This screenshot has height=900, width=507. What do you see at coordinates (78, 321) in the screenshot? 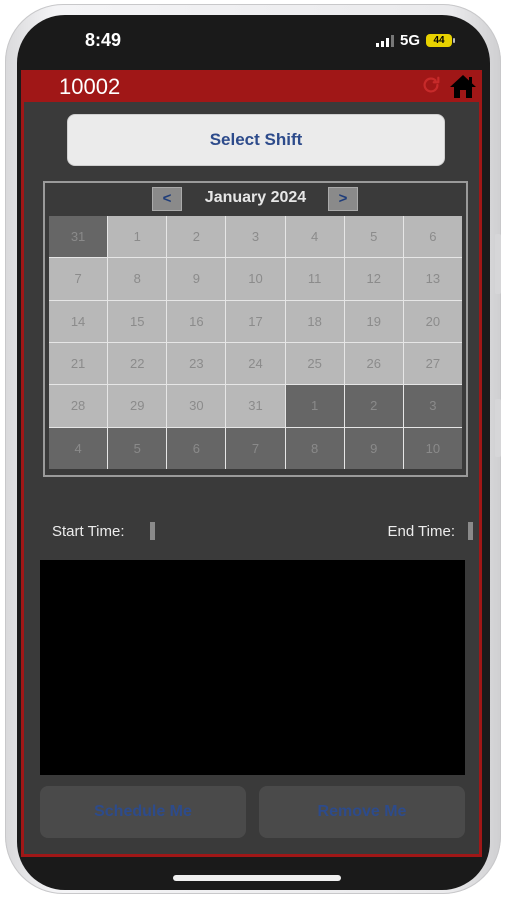
I see `calendar-day: 14` at bounding box center [78, 321].